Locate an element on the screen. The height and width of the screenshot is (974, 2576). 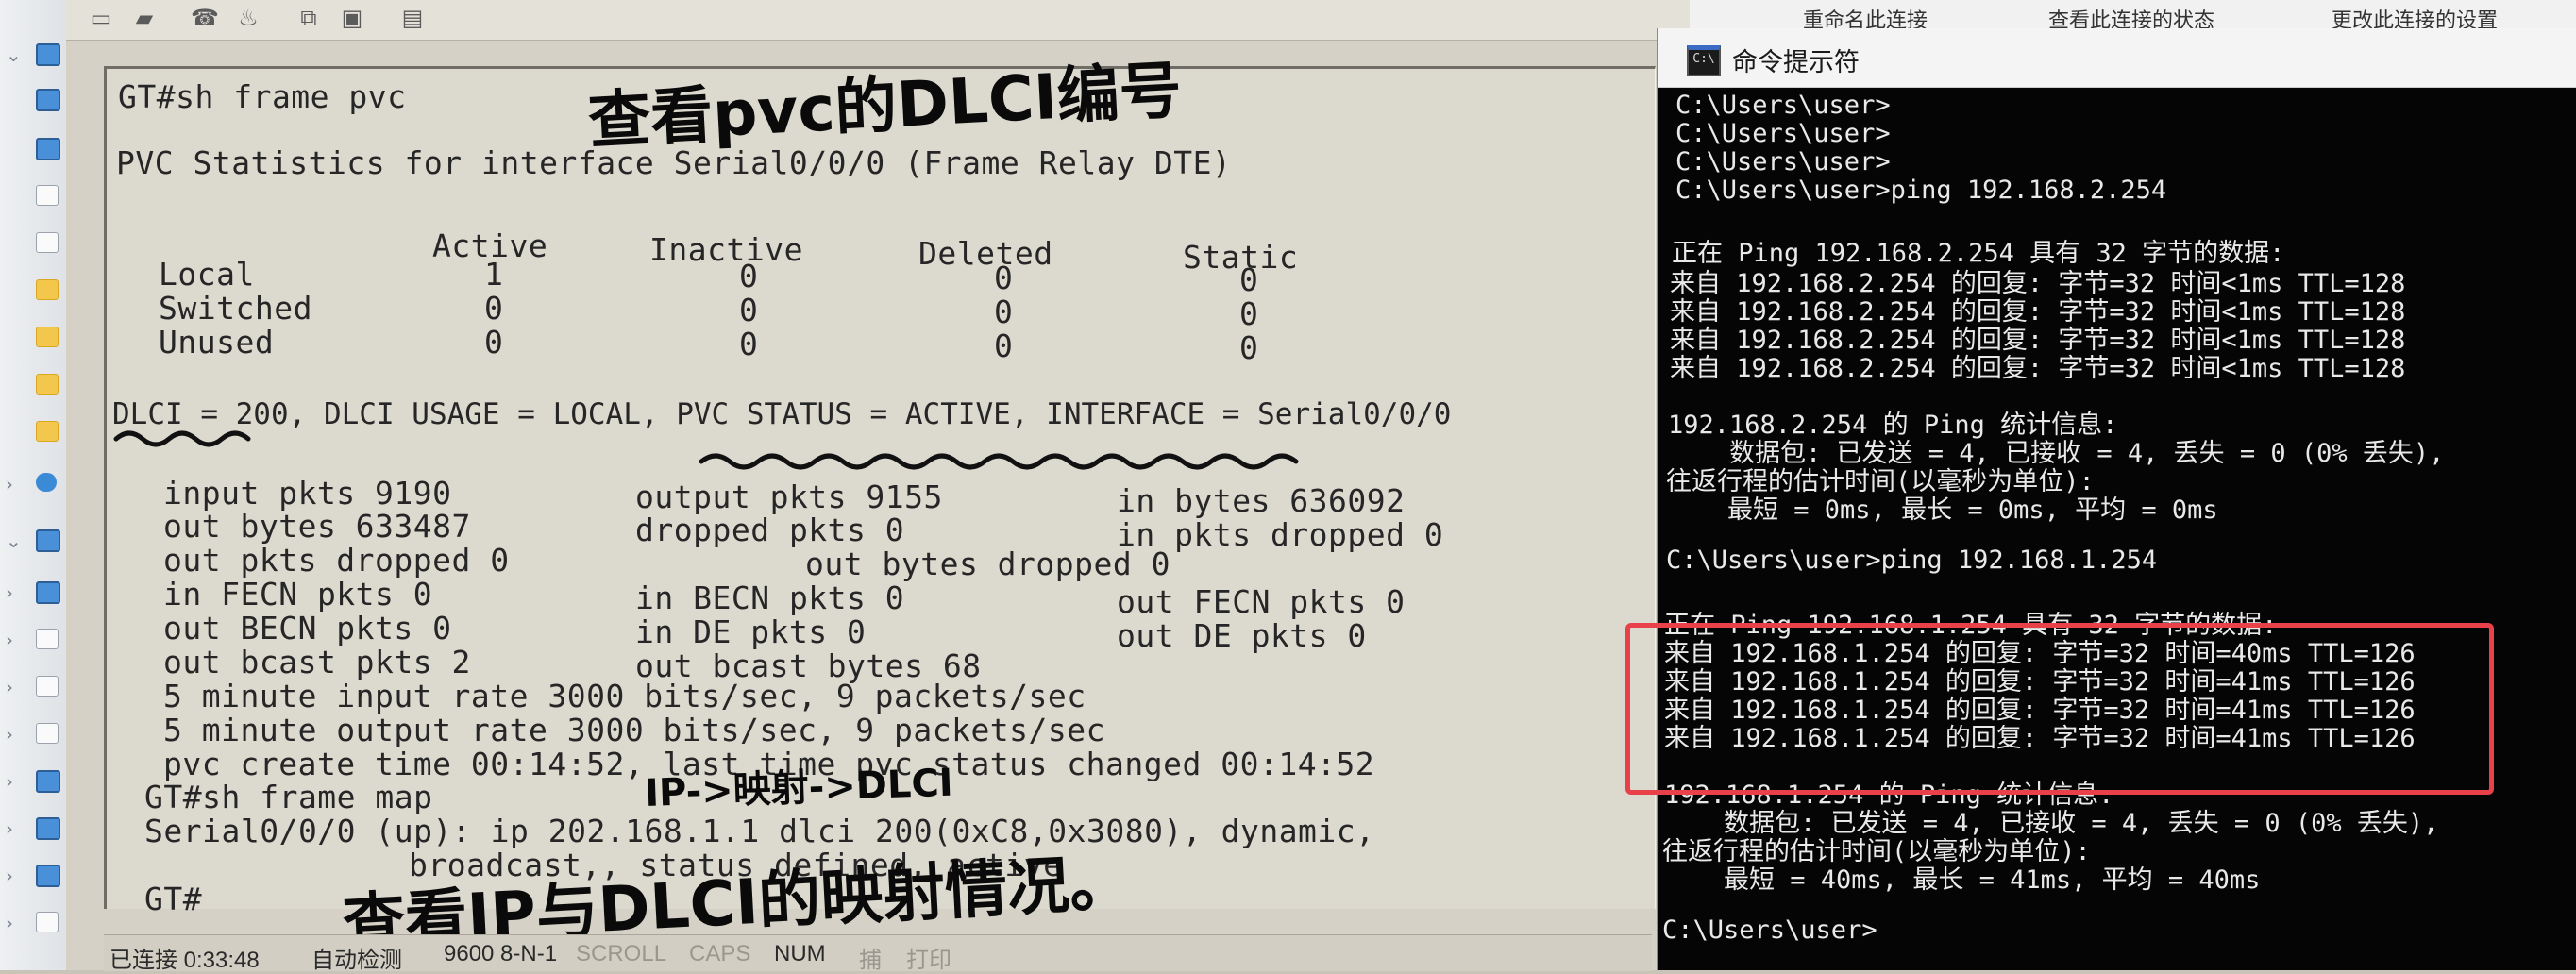
cmd-icon: C:\ is located at coordinates (1704, 60).